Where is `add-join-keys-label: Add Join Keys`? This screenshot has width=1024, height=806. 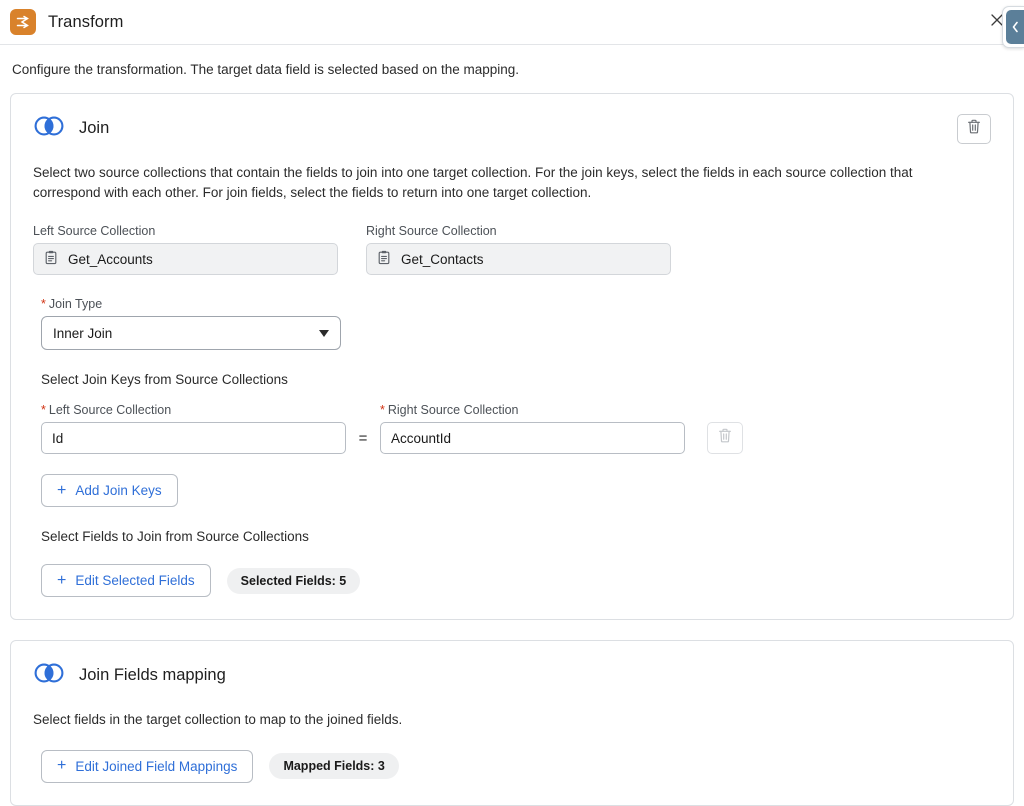 add-join-keys-label: Add Join Keys is located at coordinates (118, 491).